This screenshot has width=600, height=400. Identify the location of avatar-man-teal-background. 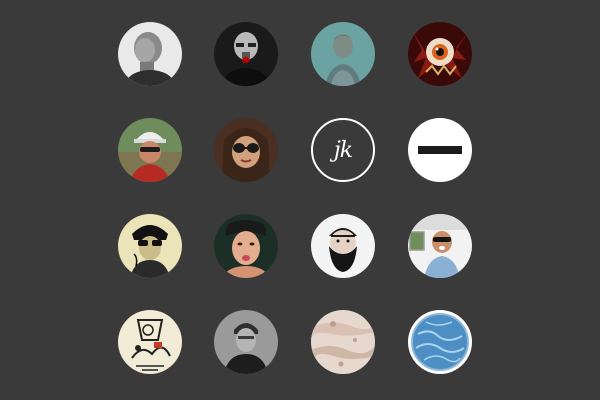
(343, 54).